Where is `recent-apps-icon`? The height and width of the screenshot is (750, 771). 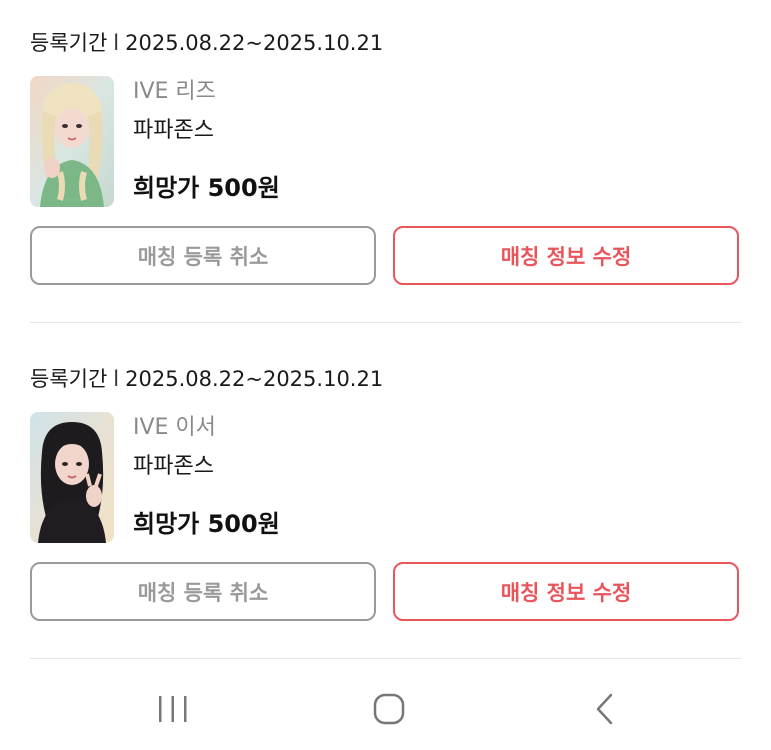
recent-apps-icon is located at coordinates (173, 709).